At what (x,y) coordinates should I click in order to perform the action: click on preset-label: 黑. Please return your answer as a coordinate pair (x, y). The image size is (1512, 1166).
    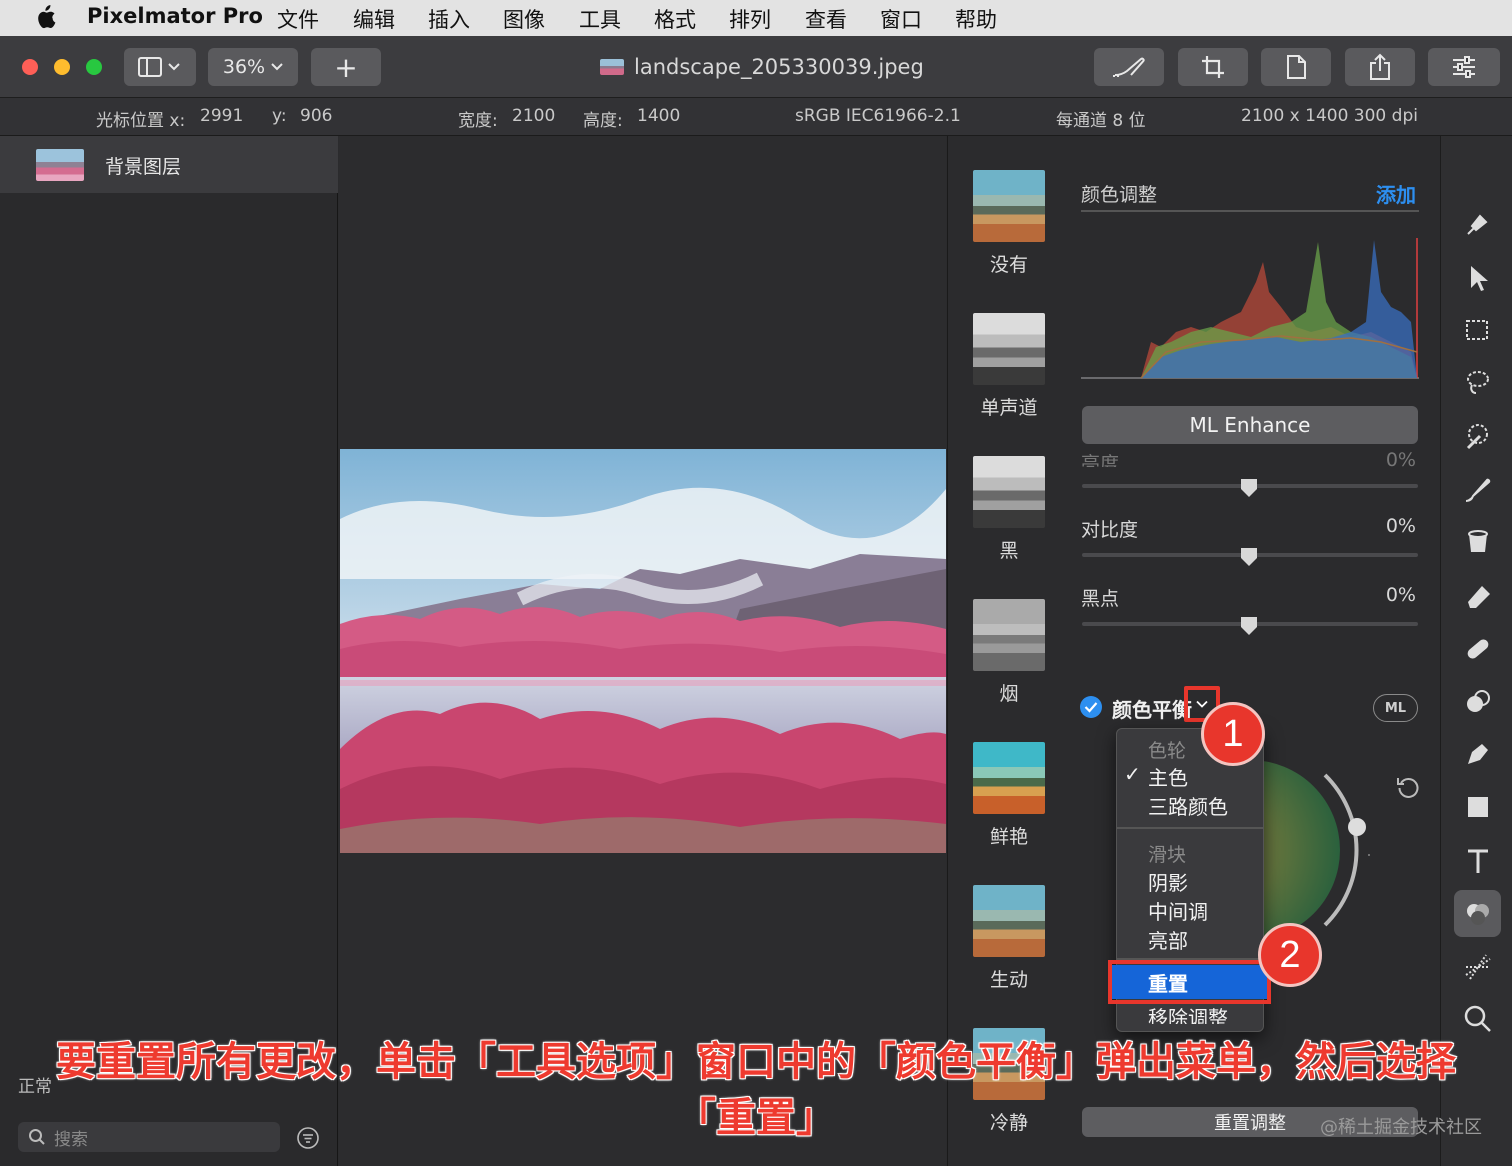
    Looking at the image, I should click on (1009, 551).